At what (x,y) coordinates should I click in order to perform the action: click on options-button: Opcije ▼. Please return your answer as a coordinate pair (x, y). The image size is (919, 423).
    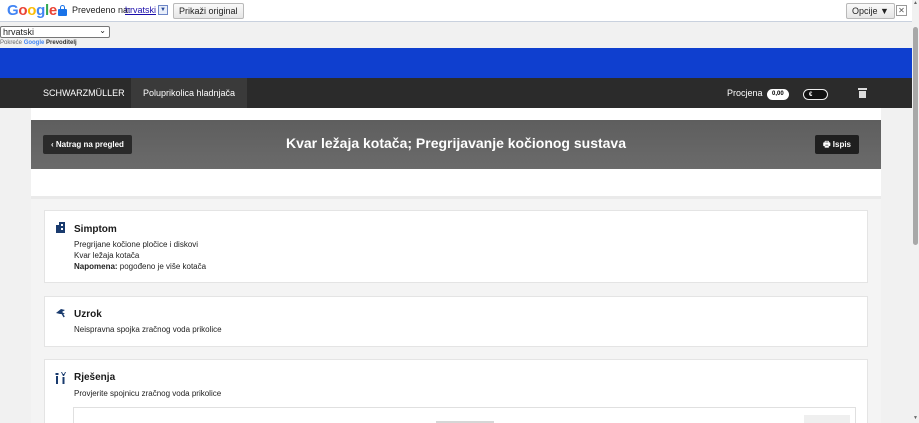
    Looking at the image, I should click on (870, 11).